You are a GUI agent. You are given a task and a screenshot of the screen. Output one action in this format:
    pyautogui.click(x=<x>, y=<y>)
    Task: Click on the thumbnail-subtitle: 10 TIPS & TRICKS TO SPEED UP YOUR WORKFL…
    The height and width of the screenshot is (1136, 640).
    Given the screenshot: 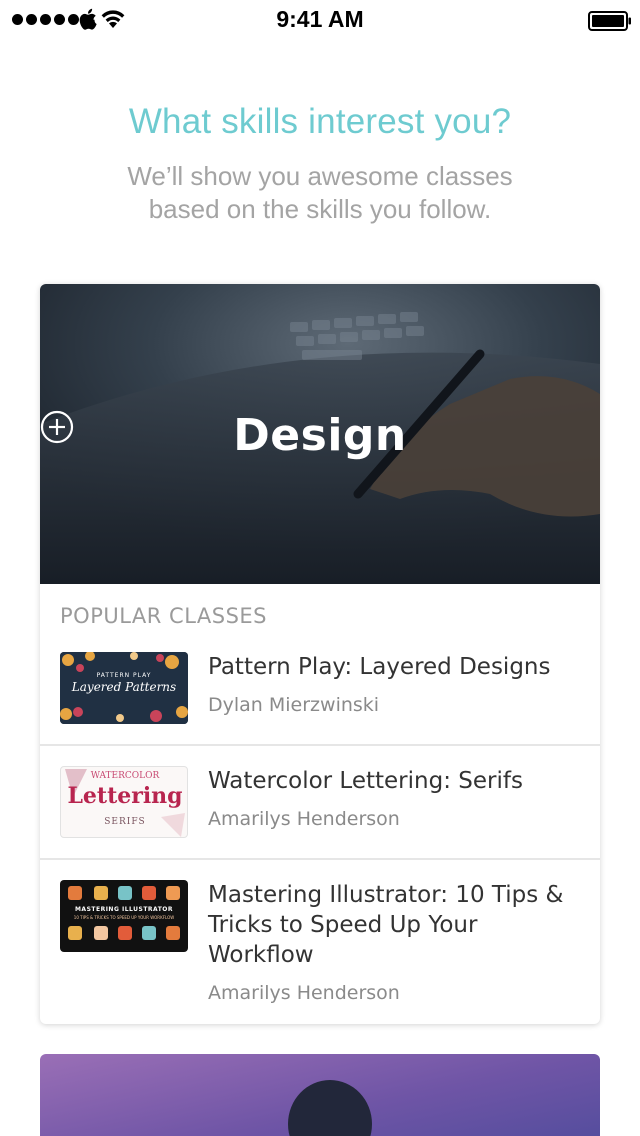 What is the action you would take?
    pyautogui.click(x=124, y=917)
    